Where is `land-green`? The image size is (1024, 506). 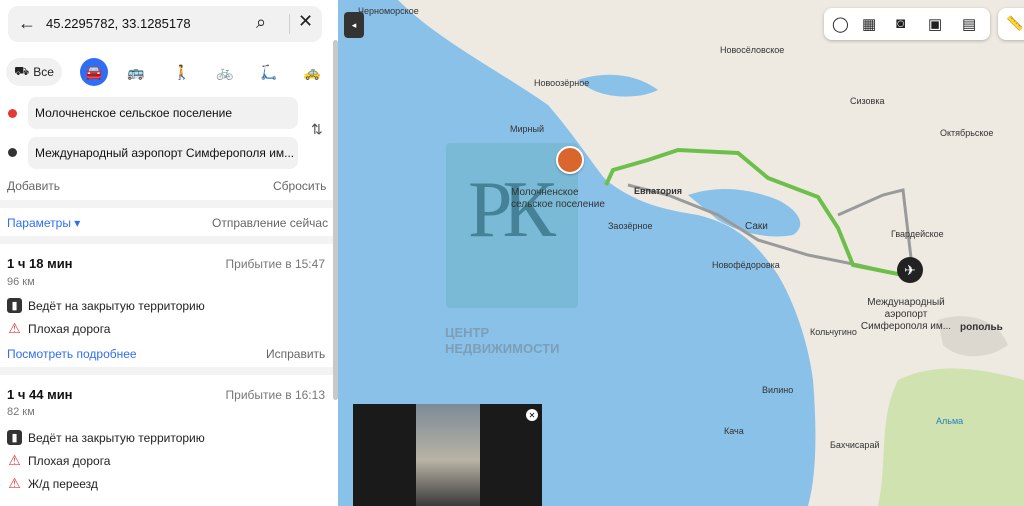 land-green is located at coordinates (951, 437).